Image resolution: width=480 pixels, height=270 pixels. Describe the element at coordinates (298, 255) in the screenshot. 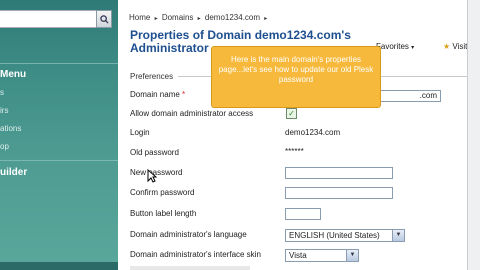

I see `skin-value: Vista` at that location.